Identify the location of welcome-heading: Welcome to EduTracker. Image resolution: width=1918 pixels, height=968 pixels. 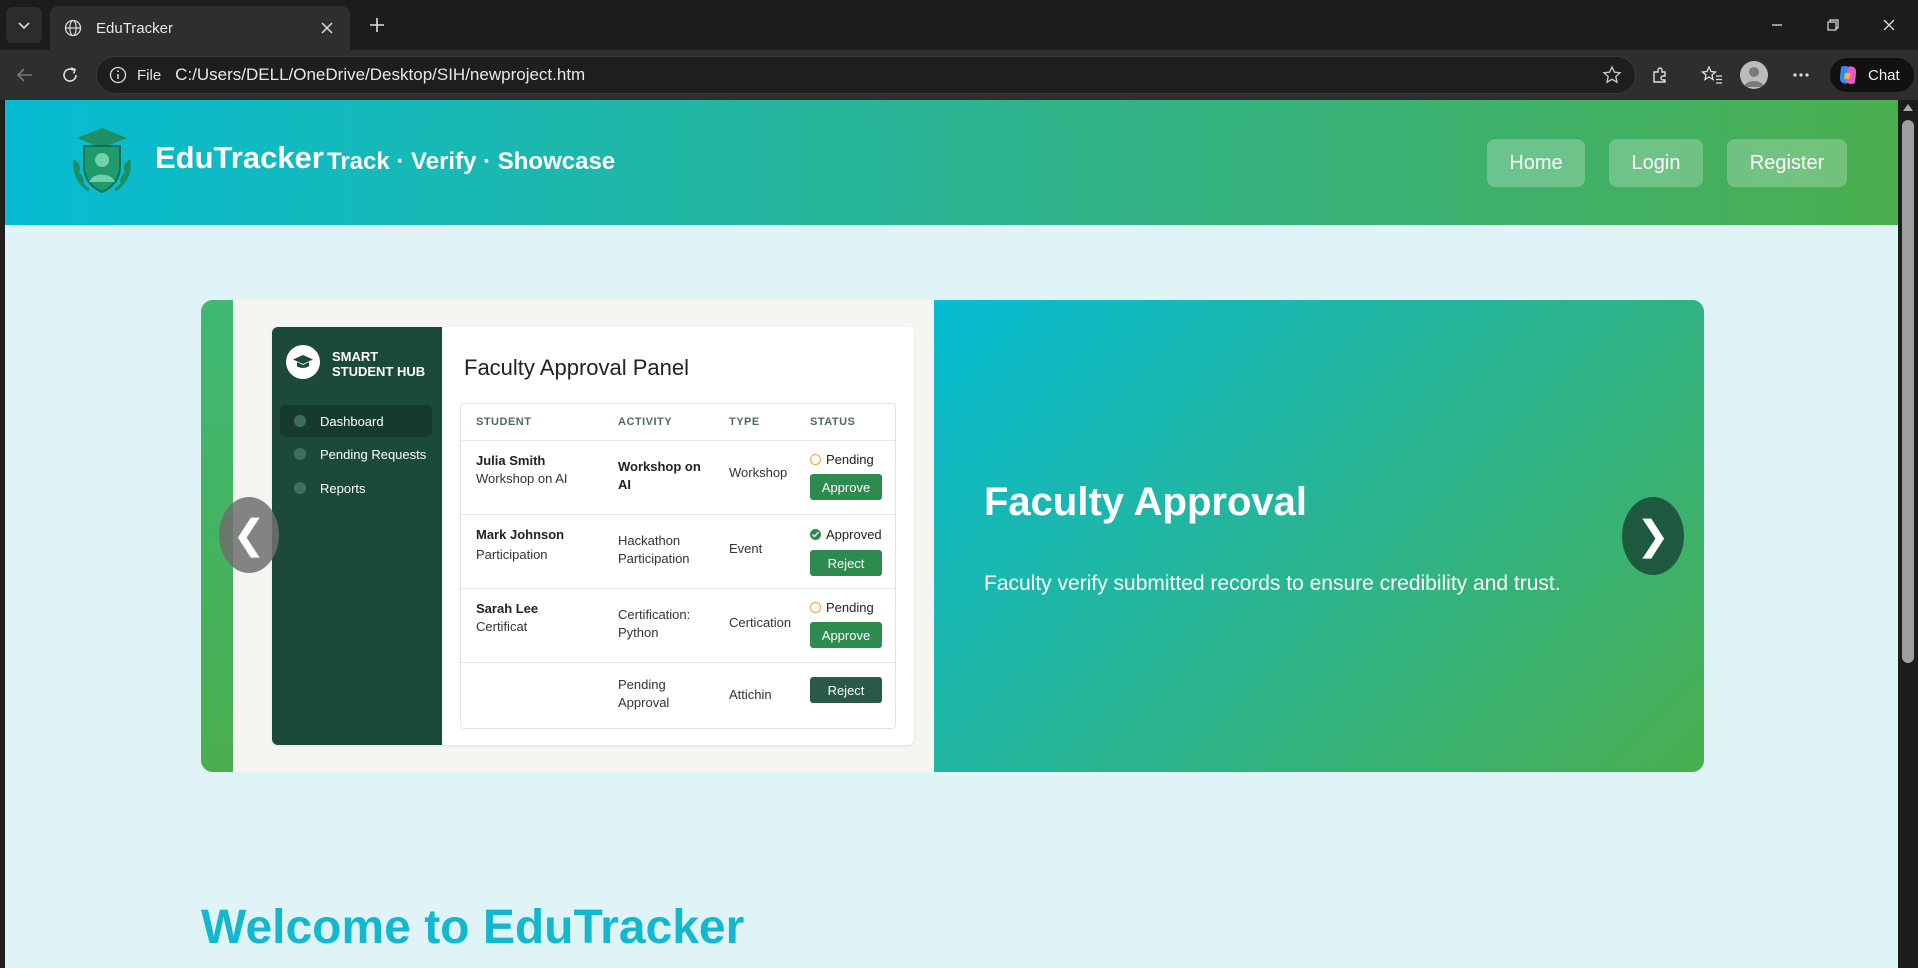
(473, 927).